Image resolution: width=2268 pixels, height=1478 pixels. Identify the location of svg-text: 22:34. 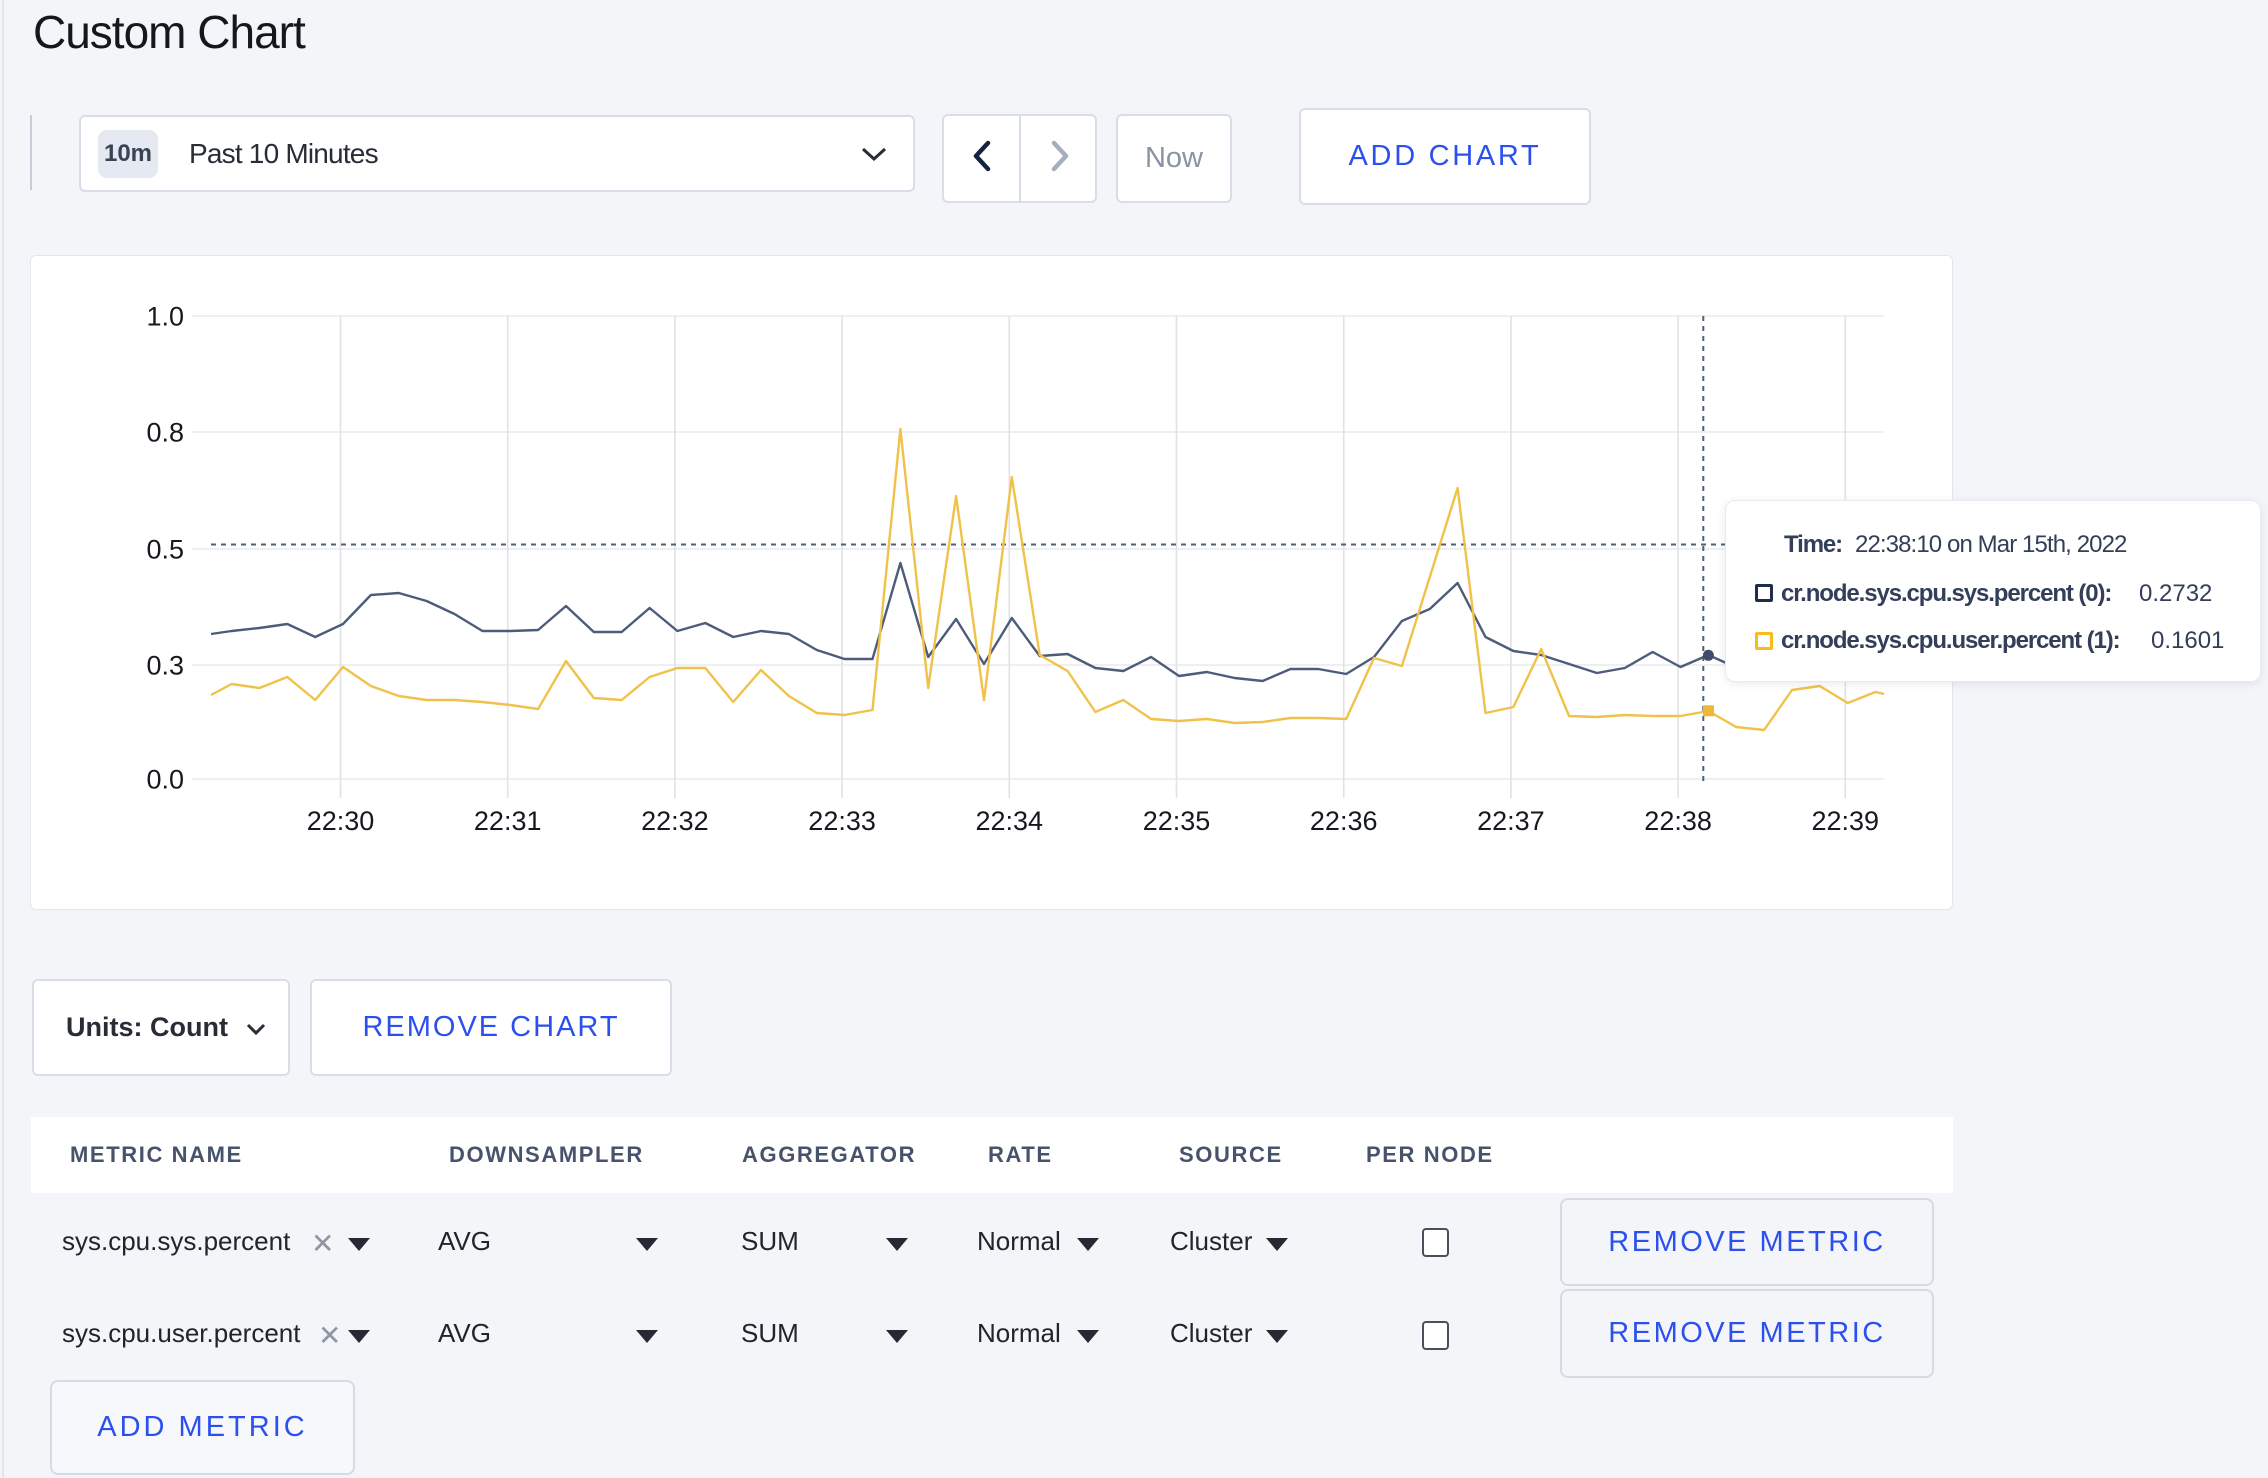
(1010, 821).